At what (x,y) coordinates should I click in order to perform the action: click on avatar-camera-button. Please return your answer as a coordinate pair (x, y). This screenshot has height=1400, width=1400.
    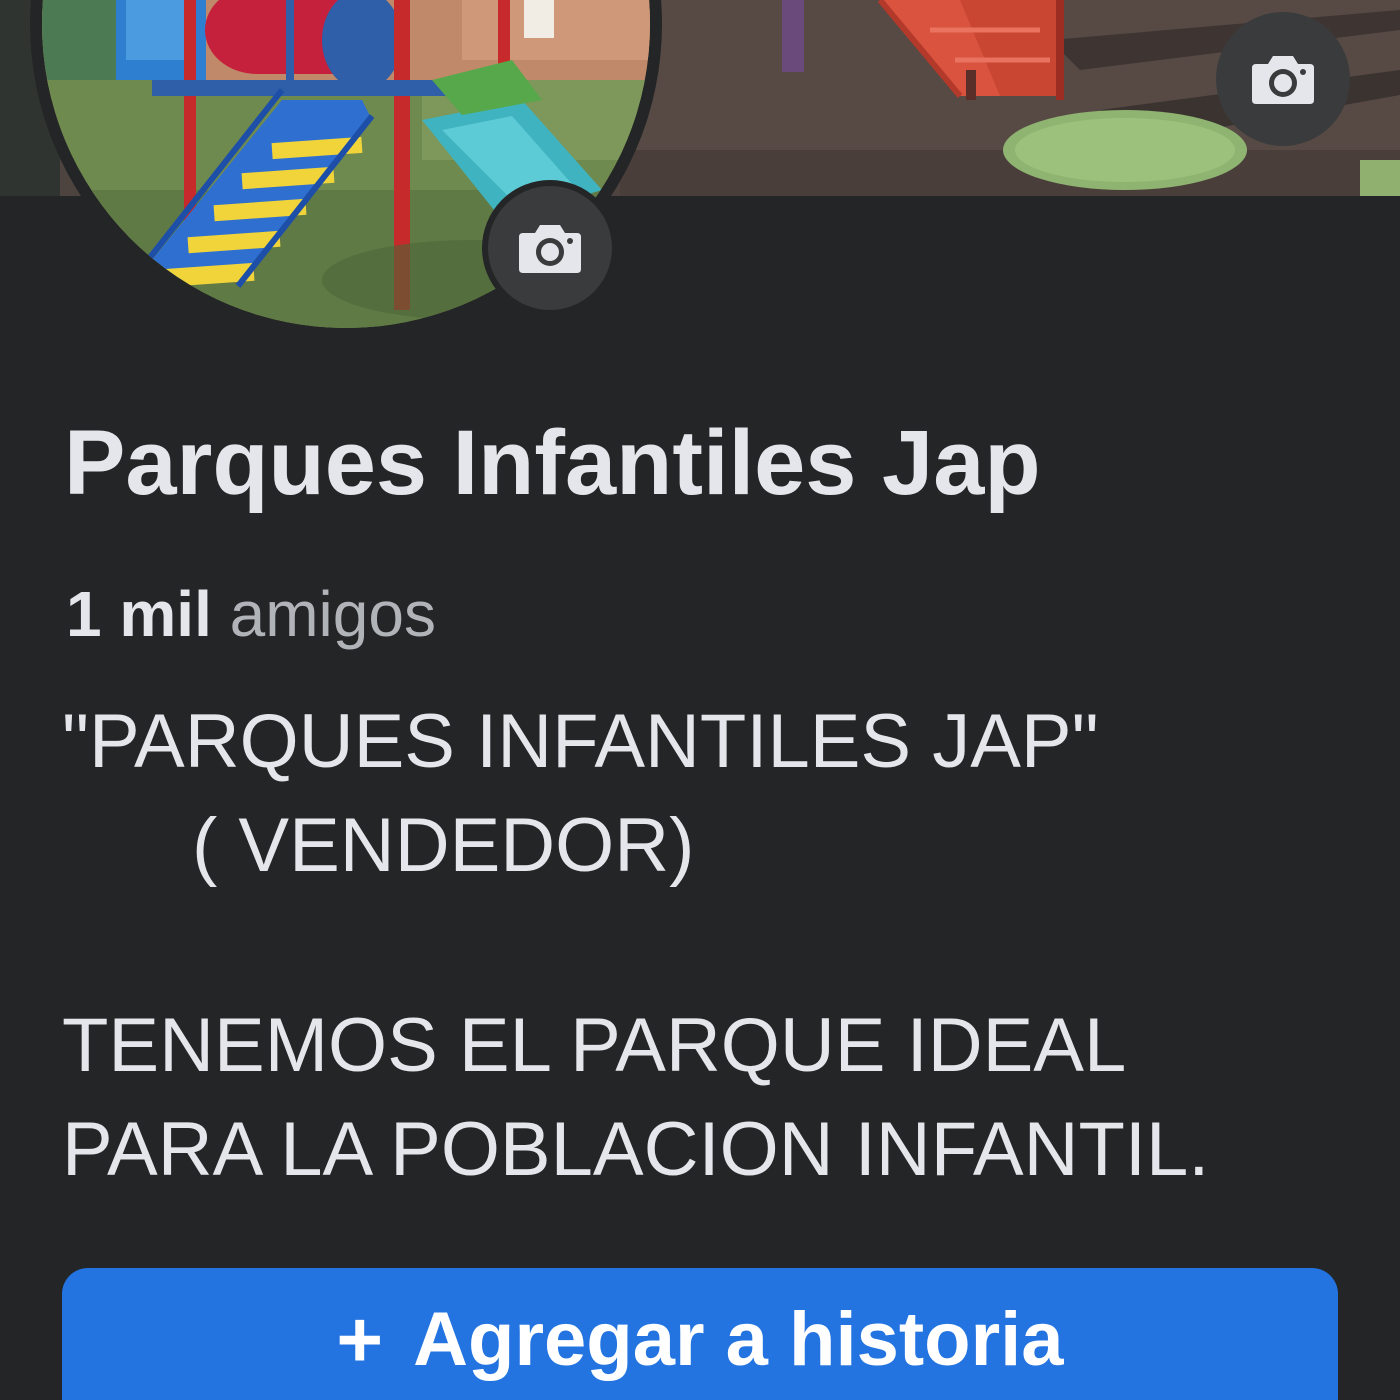
    Looking at the image, I should click on (550, 248).